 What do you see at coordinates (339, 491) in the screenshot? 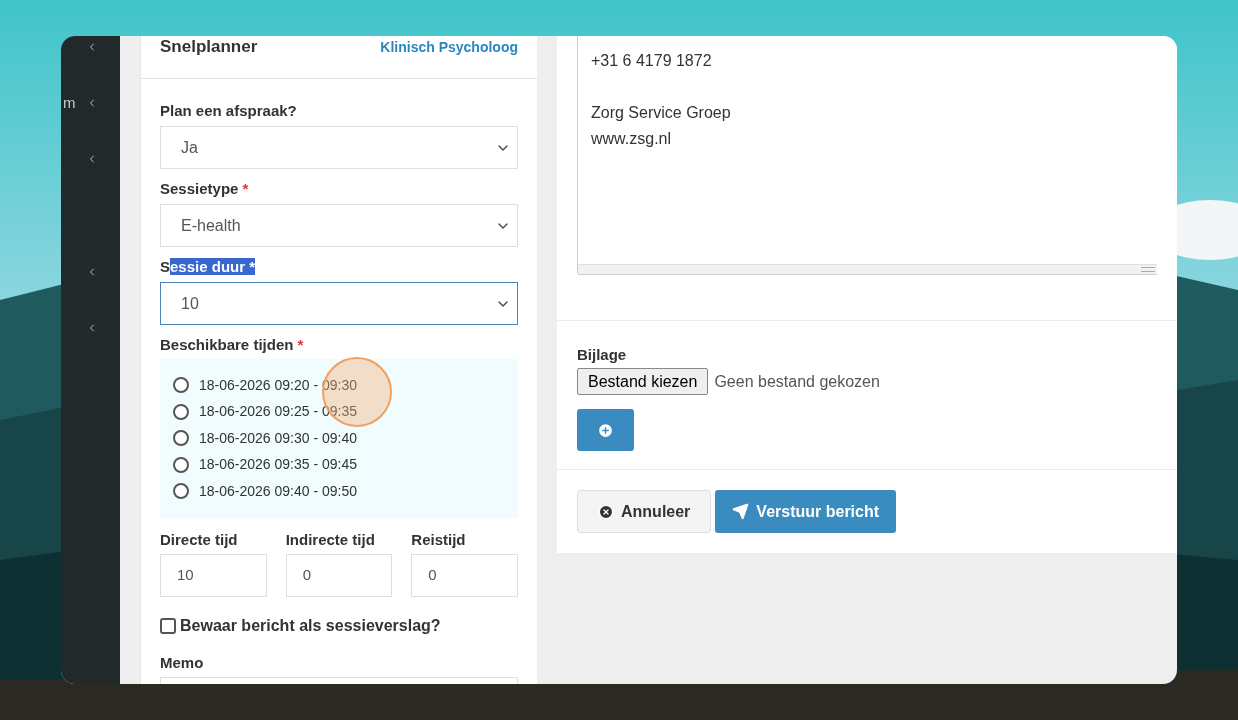
I see `time-slot-option: 18-06-2026 09:40 - 09:50` at bounding box center [339, 491].